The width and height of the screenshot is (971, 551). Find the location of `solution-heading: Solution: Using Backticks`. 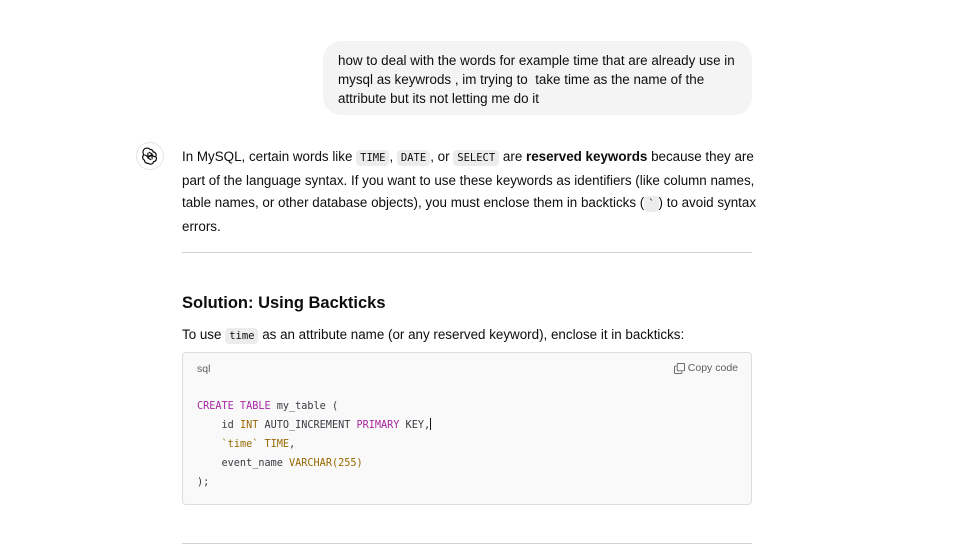

solution-heading: Solution: Using Backticks is located at coordinates (284, 303).